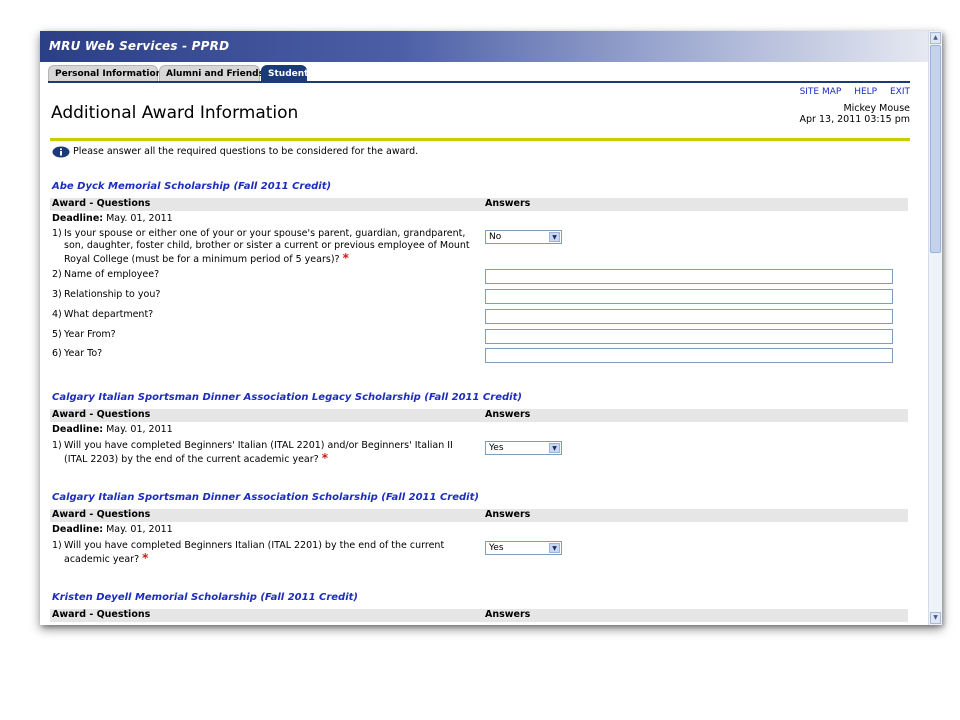 The image size is (960, 720). Describe the element at coordinates (900, 92) in the screenshot. I see `exit-link: EXIT` at that location.